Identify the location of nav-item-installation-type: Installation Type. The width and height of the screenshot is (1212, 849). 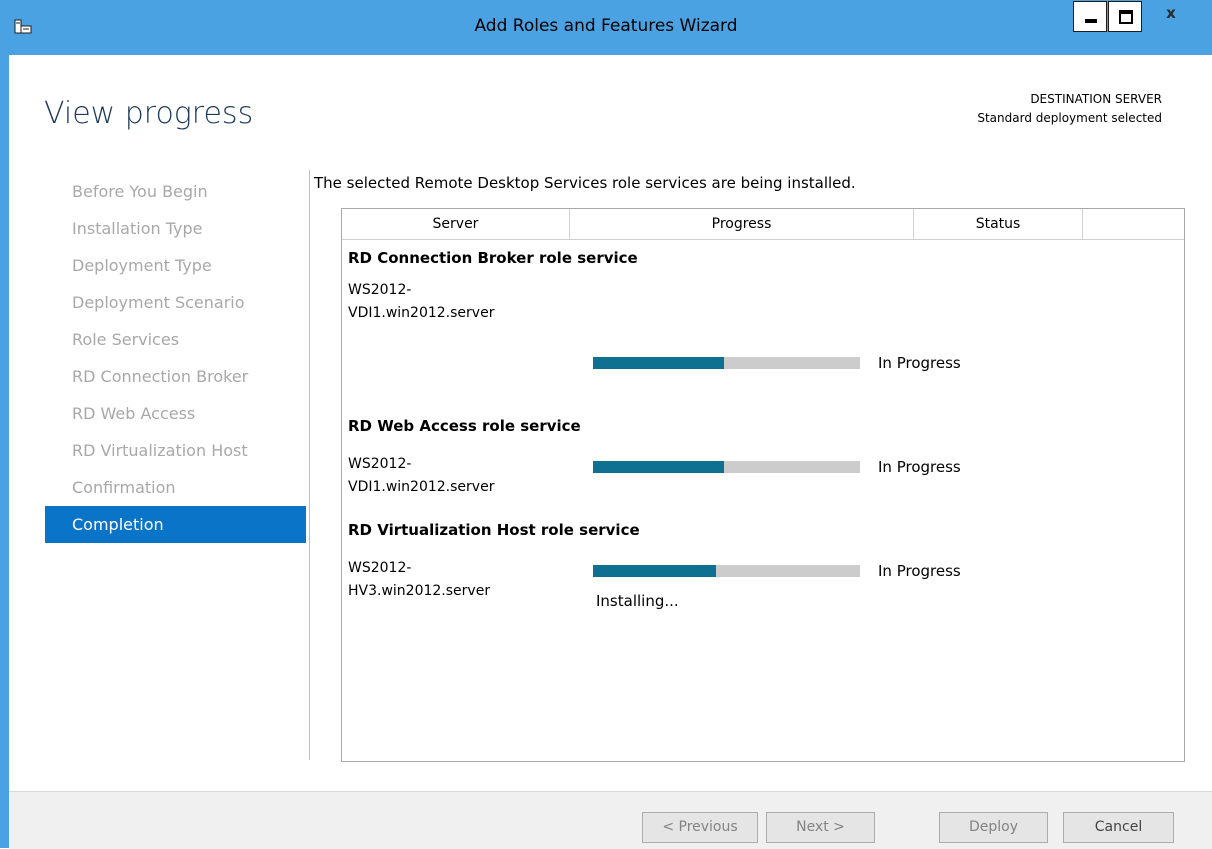
(175, 228).